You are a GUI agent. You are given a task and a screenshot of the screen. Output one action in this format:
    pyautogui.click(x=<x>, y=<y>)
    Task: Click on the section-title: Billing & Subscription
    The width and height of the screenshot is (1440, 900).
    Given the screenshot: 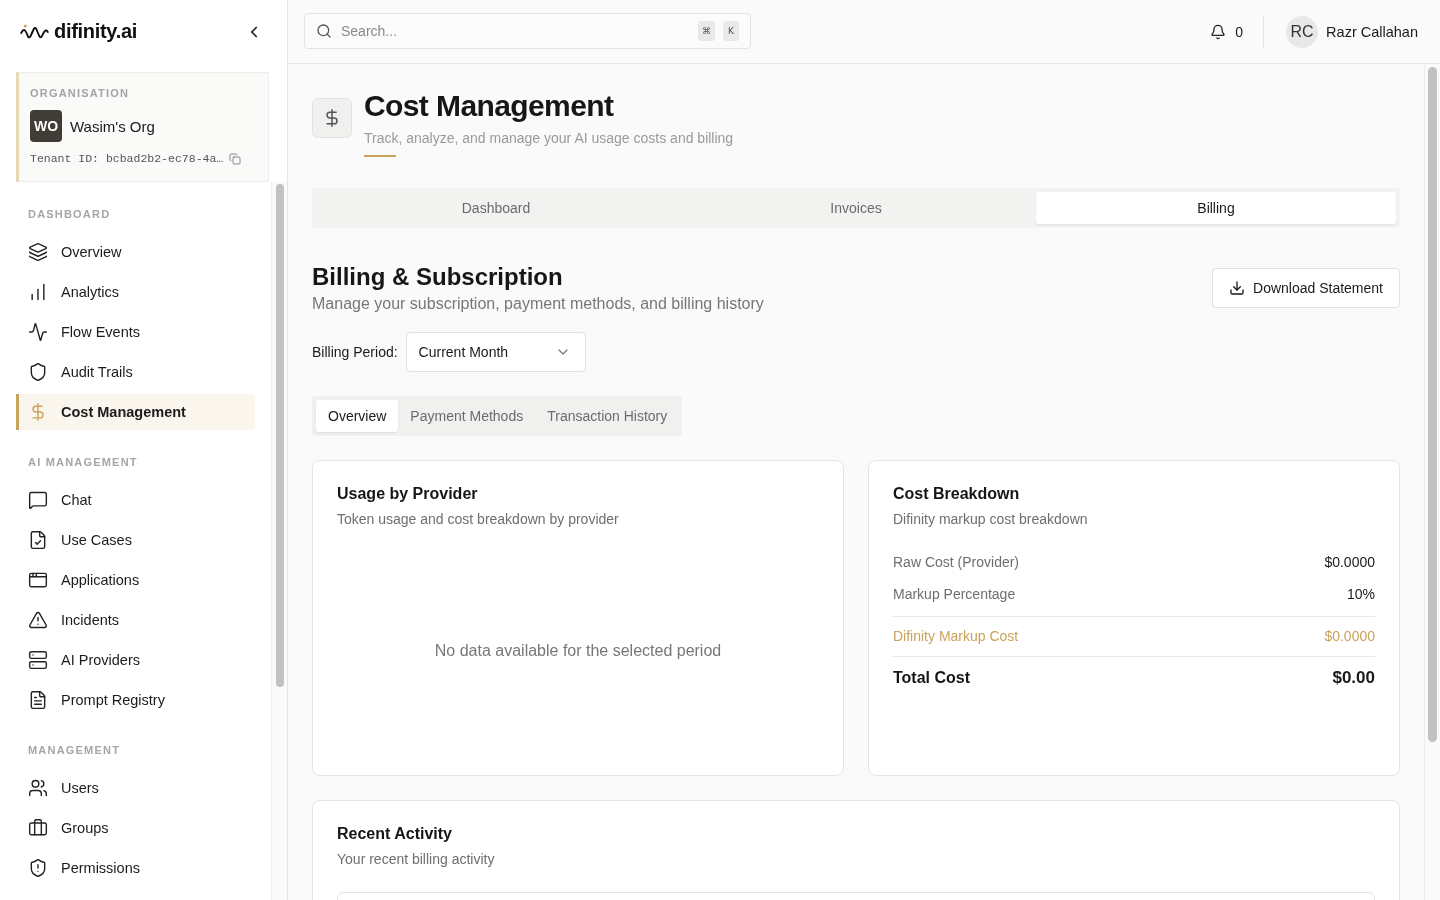 What is the action you would take?
    pyautogui.click(x=438, y=277)
    